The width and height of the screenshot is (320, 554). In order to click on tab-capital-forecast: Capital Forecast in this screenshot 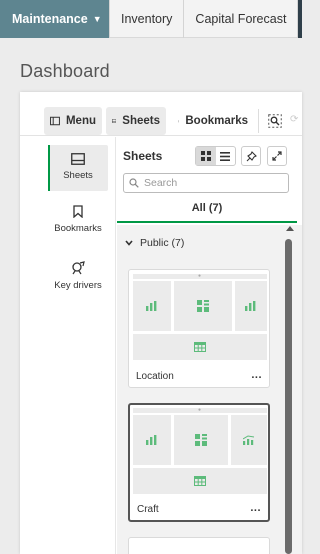, I will do `click(241, 19)`.